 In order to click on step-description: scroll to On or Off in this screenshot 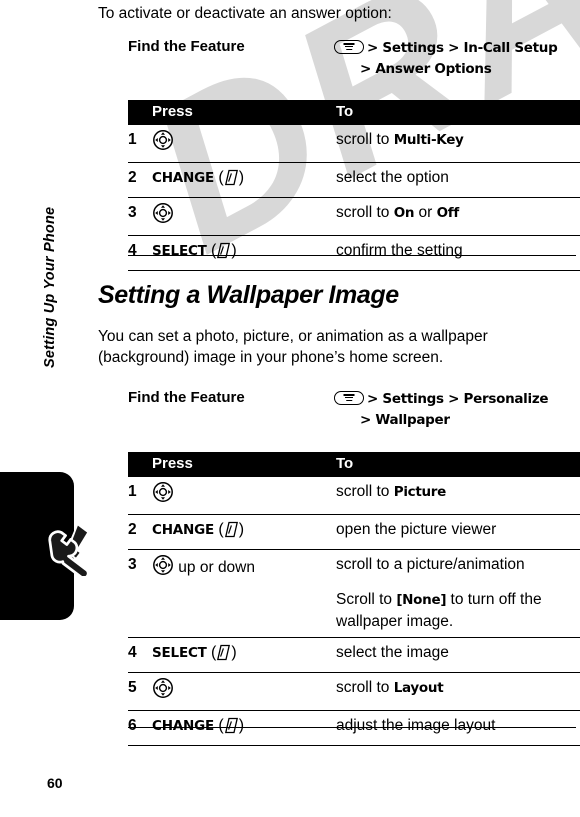, I will do `click(457, 216)`.